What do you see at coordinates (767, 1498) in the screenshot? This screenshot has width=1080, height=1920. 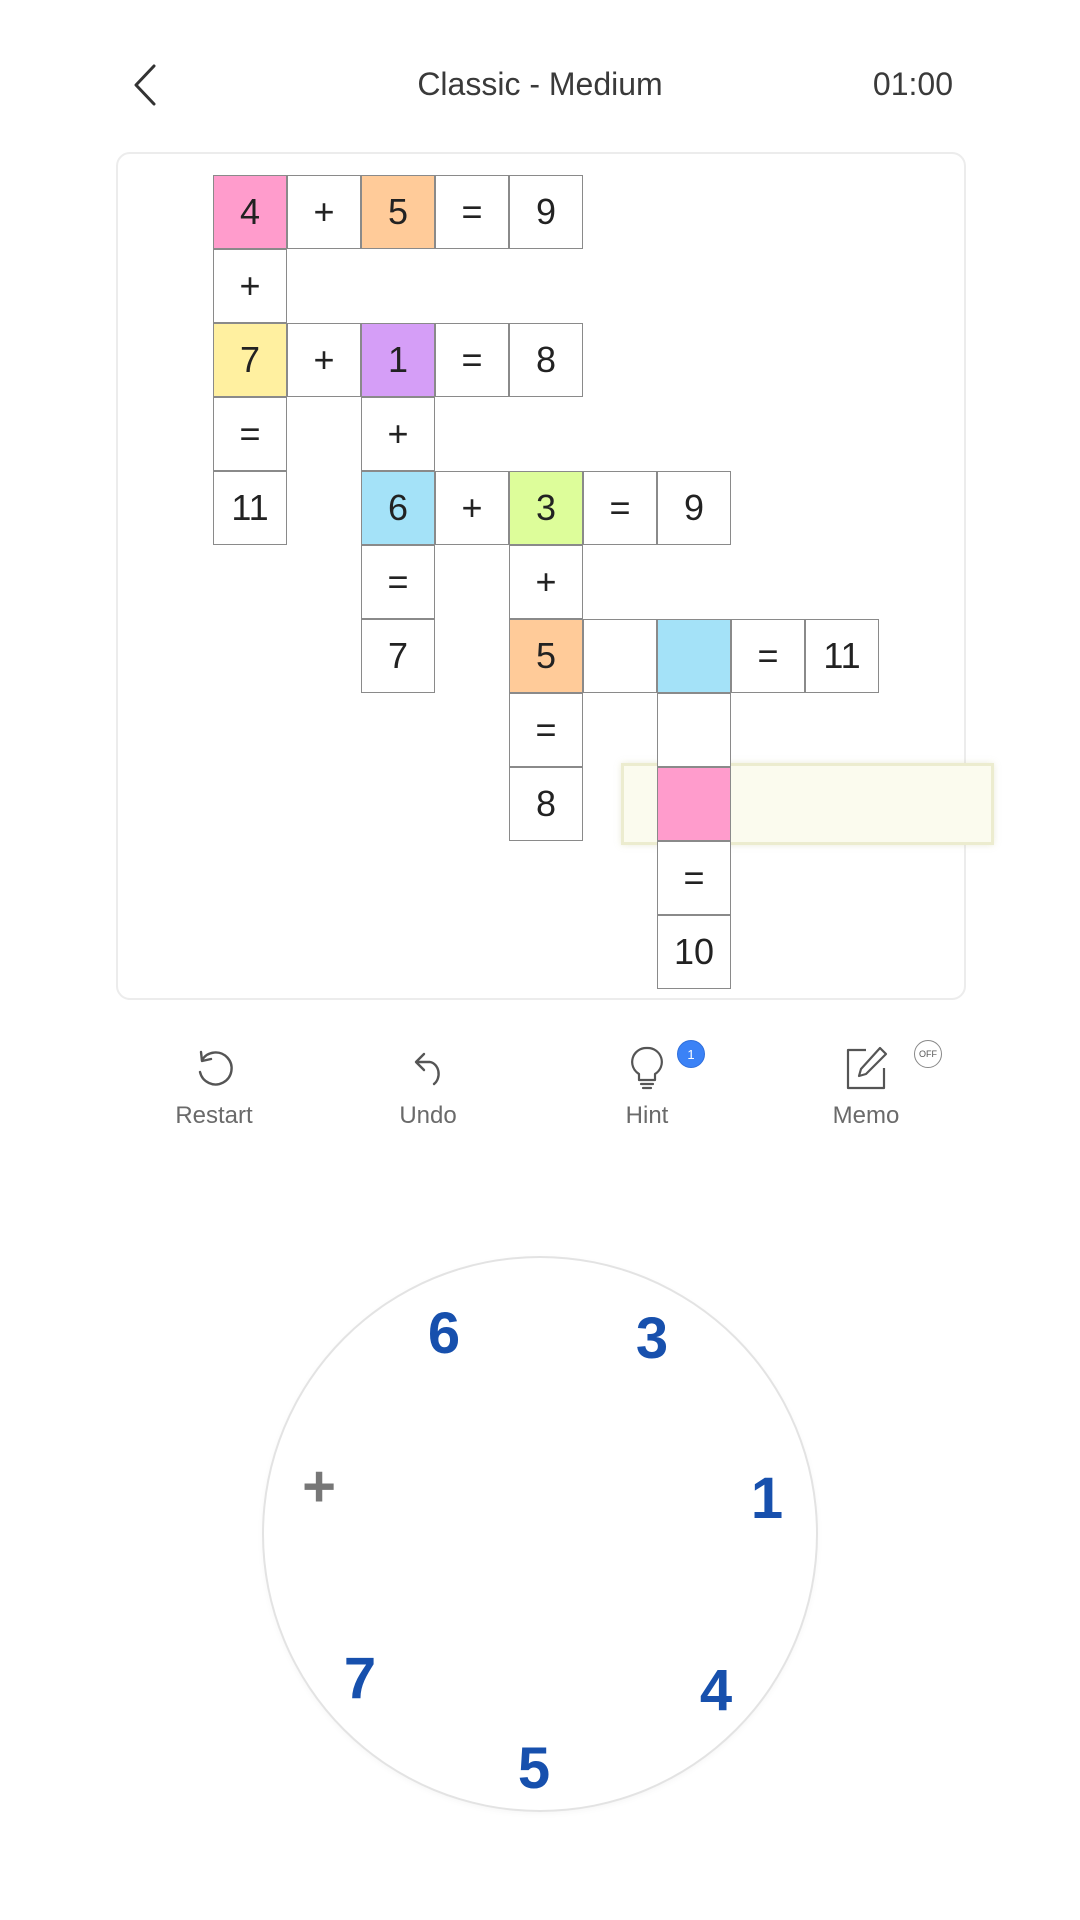 I see `dial-key-1: 1` at bounding box center [767, 1498].